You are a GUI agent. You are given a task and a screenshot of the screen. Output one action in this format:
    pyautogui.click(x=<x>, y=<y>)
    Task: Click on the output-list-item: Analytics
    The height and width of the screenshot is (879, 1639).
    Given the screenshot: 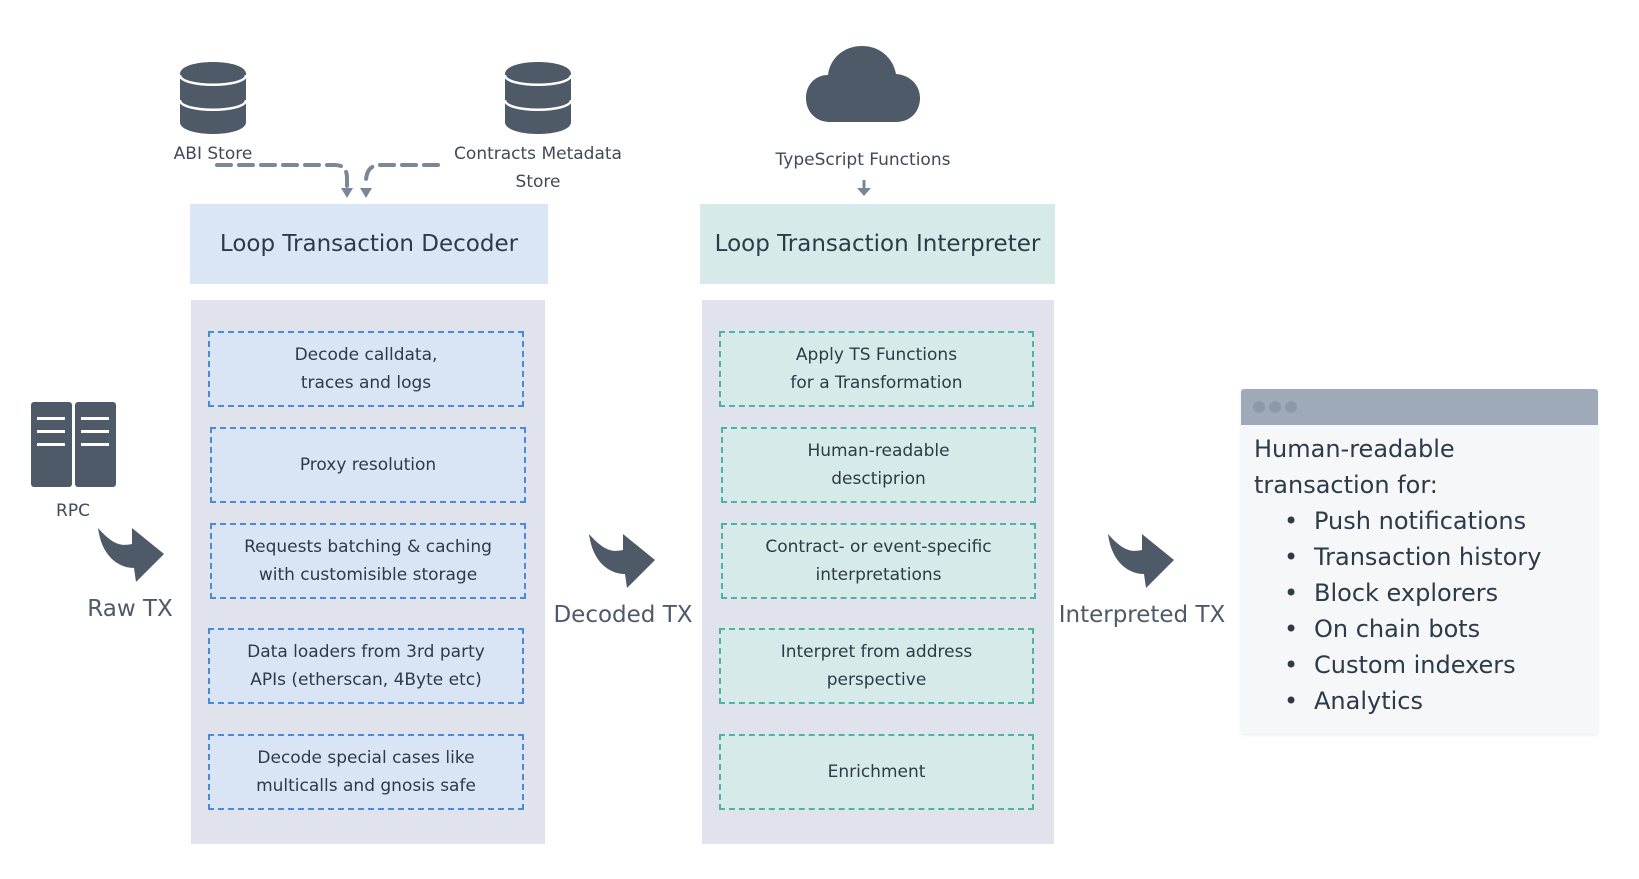 What is the action you would take?
    pyautogui.click(x=1438, y=701)
    